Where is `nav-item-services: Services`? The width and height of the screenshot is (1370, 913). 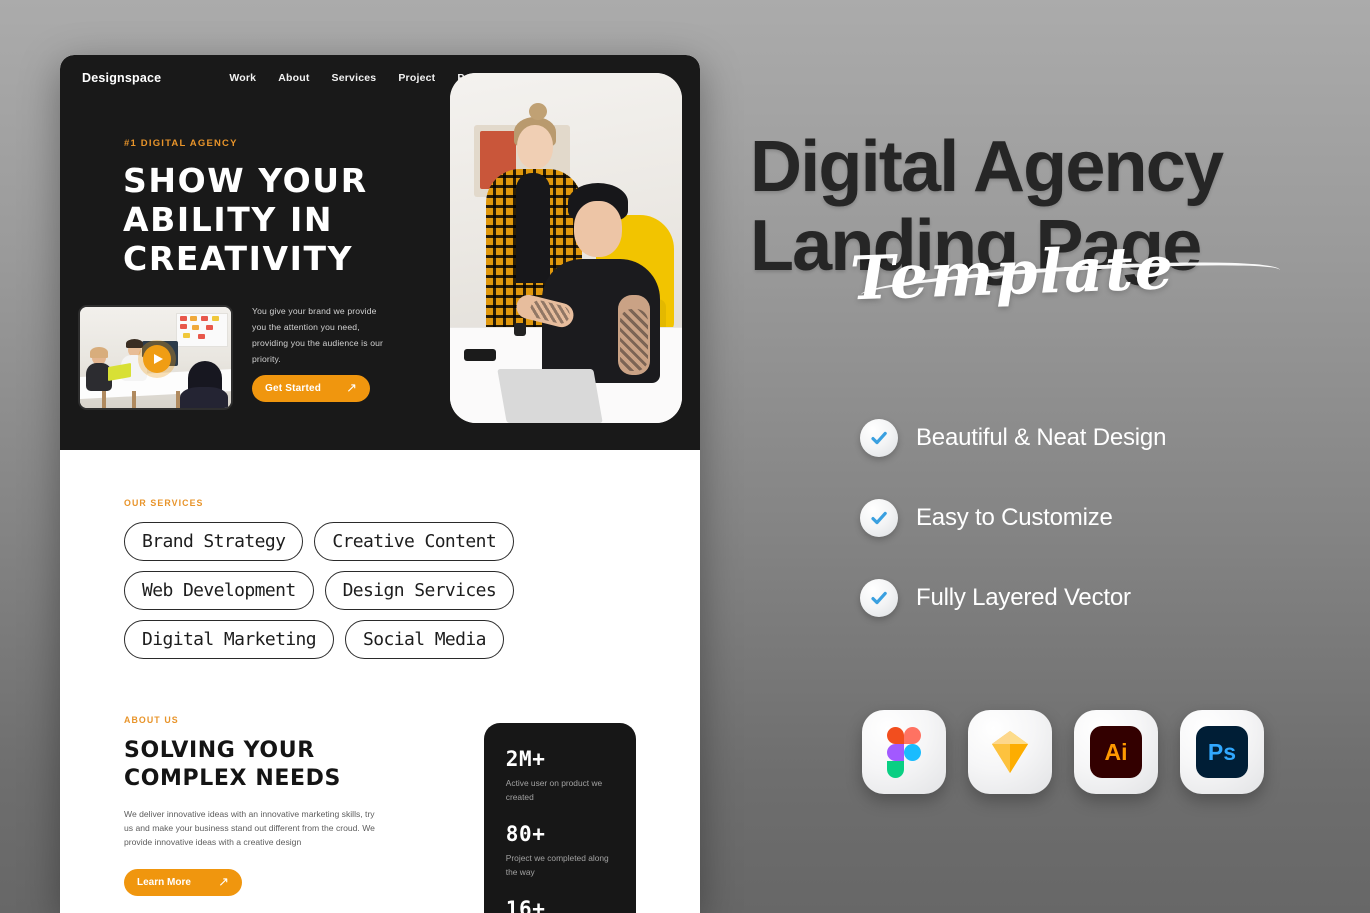 nav-item-services: Services is located at coordinates (354, 78).